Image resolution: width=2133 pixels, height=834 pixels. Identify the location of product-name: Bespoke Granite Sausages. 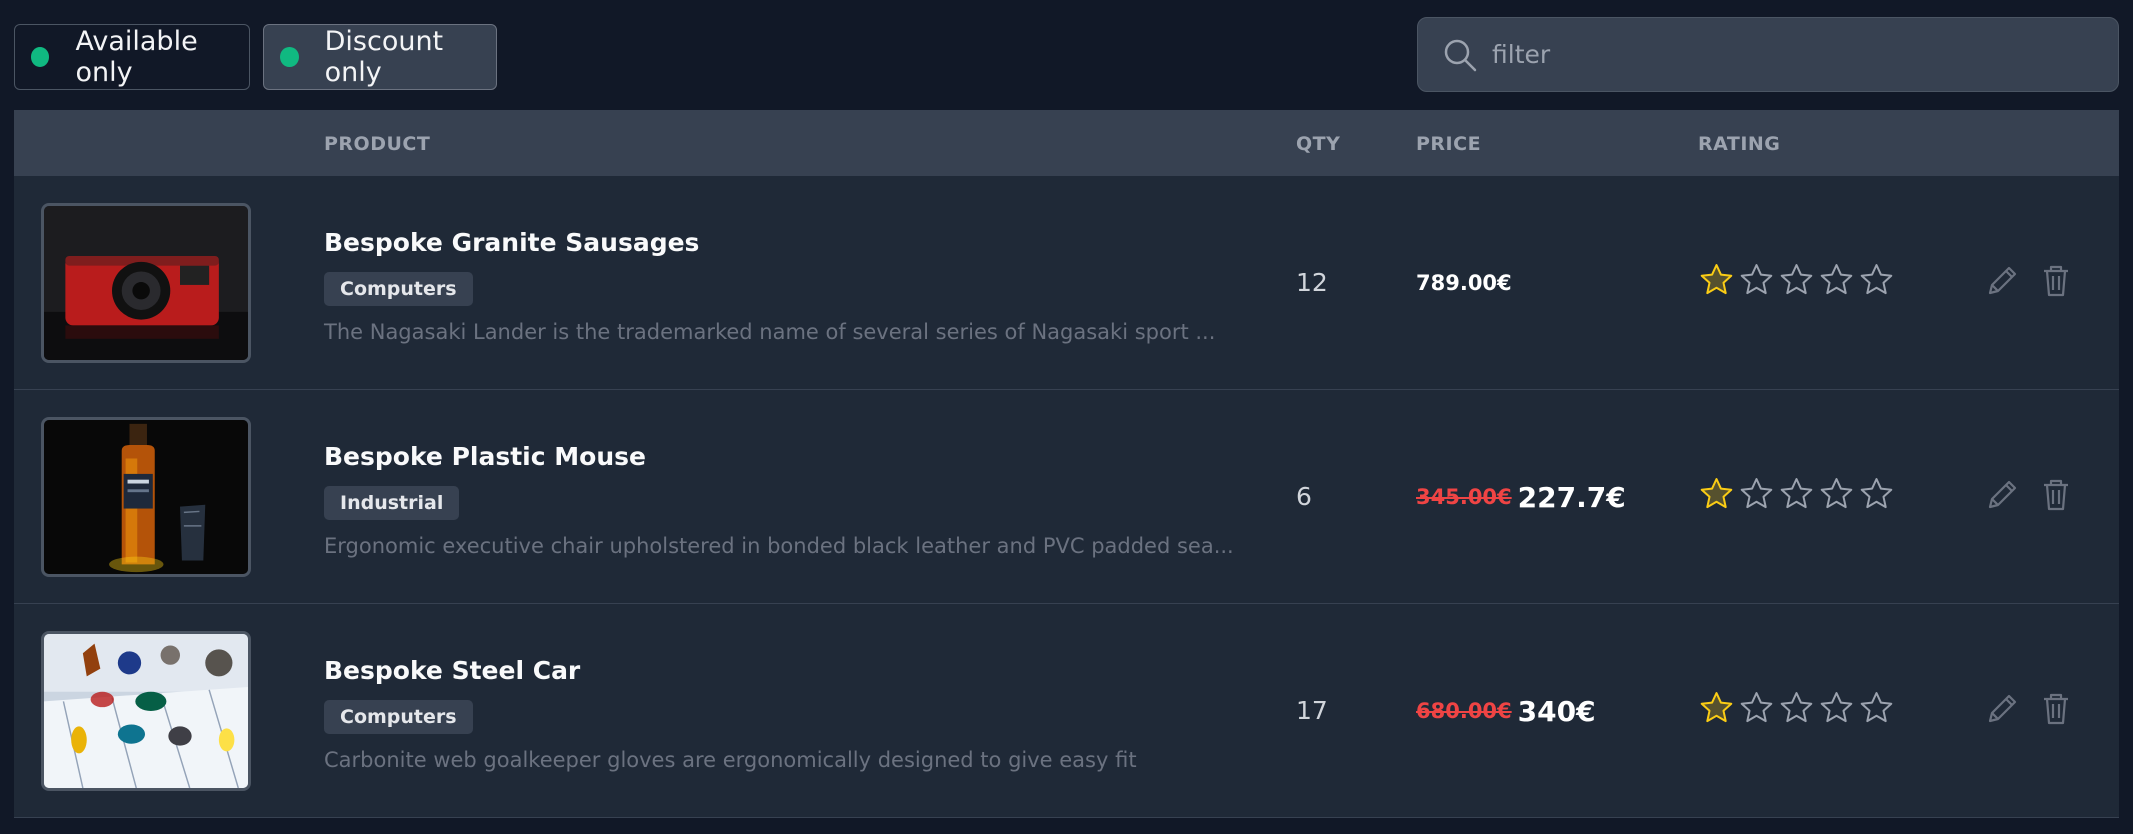
(511, 242).